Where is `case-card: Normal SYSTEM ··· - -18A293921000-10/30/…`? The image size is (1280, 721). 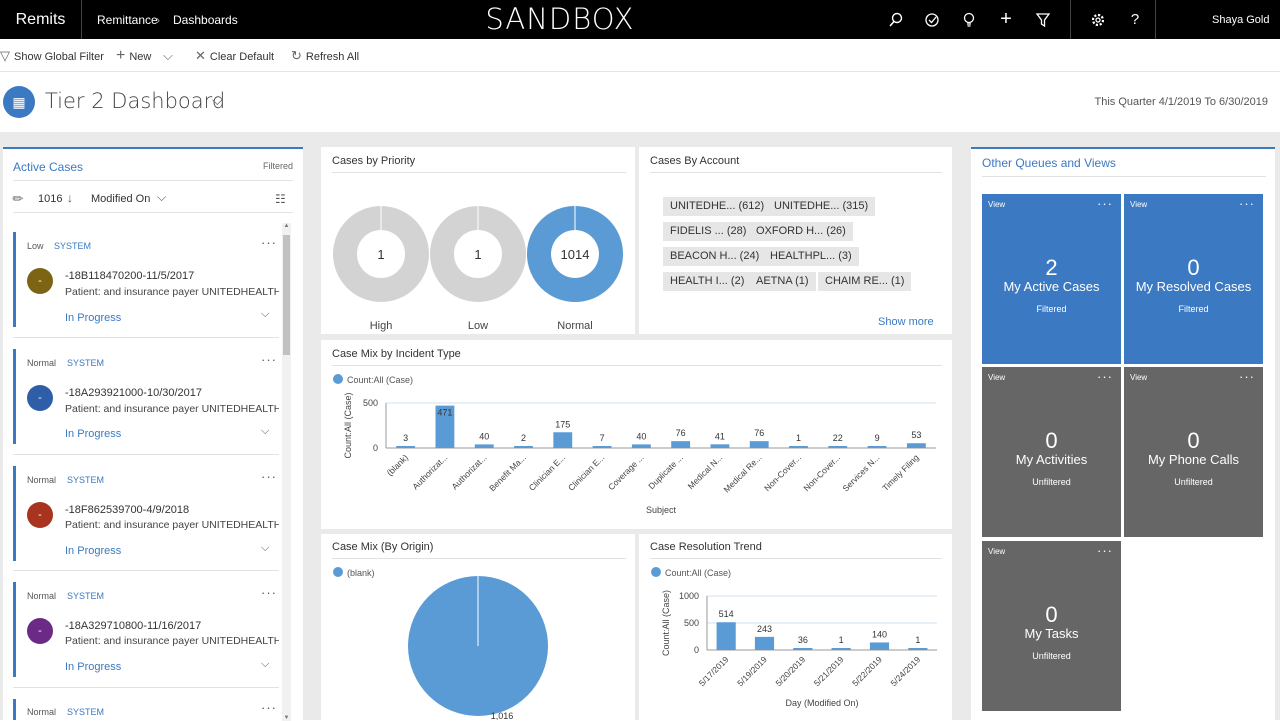
case-card: Normal SYSTEM ··· - -18A293921000-10/30/… is located at coordinates (146, 396).